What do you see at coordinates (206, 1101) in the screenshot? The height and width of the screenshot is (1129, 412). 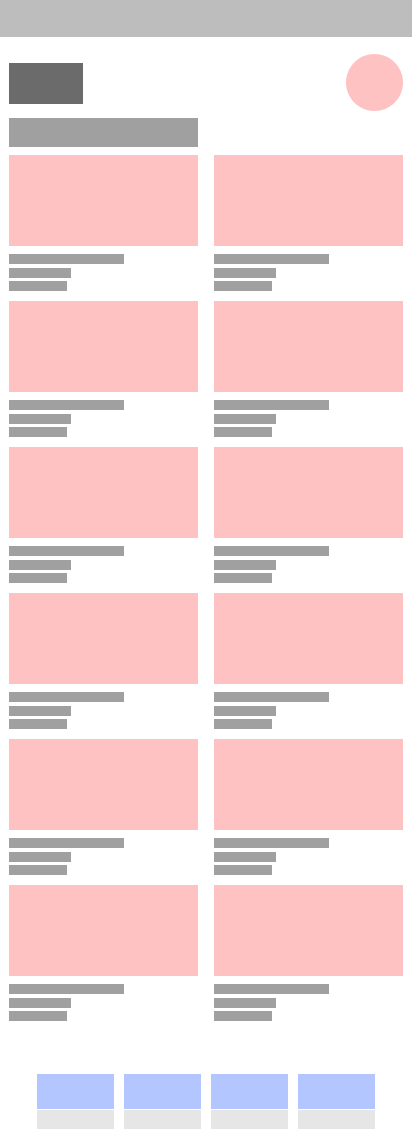 I see `bottom-navigation` at bounding box center [206, 1101].